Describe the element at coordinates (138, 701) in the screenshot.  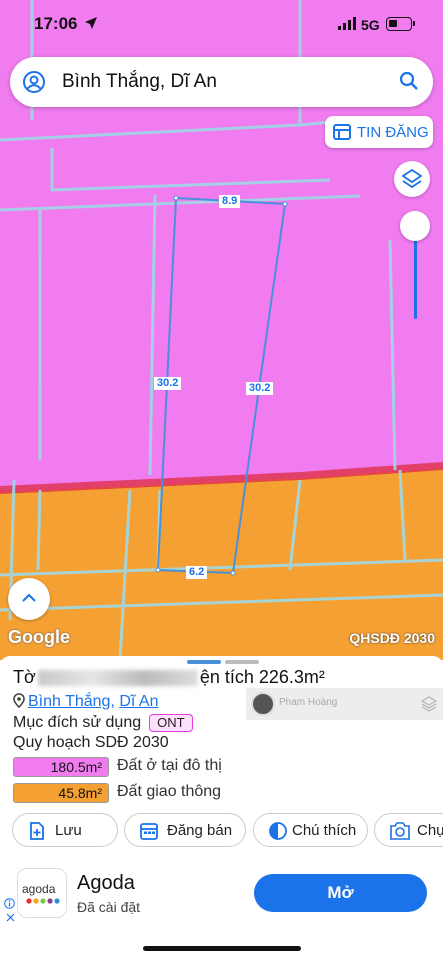
I see `address-city-link: Dĩ An` at that location.